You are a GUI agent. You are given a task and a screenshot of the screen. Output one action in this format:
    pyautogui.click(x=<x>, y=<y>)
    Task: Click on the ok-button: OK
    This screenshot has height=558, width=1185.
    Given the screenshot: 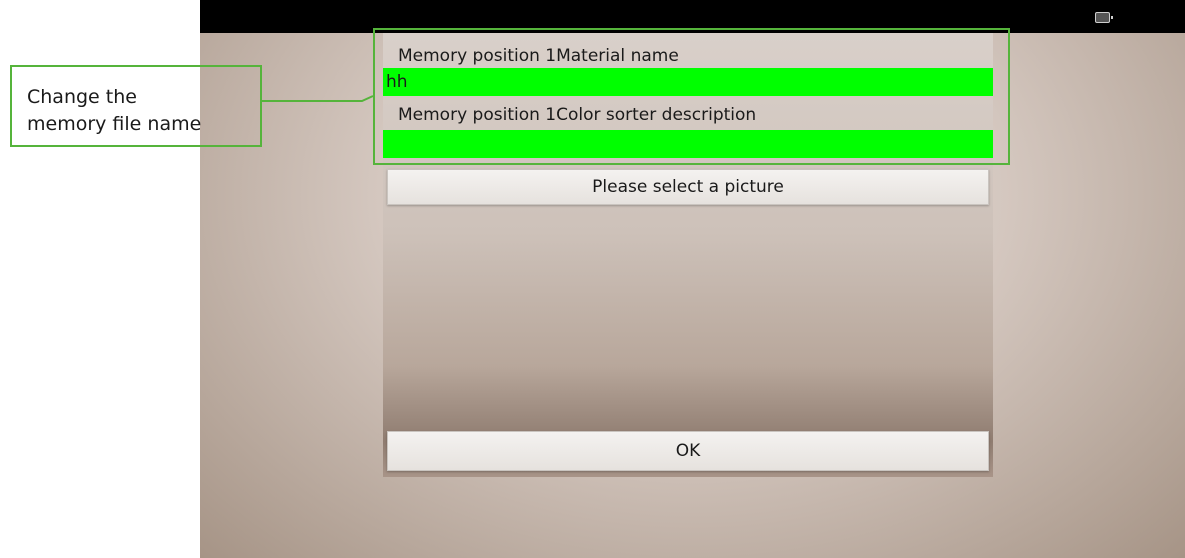 What is the action you would take?
    pyautogui.click(x=688, y=451)
    